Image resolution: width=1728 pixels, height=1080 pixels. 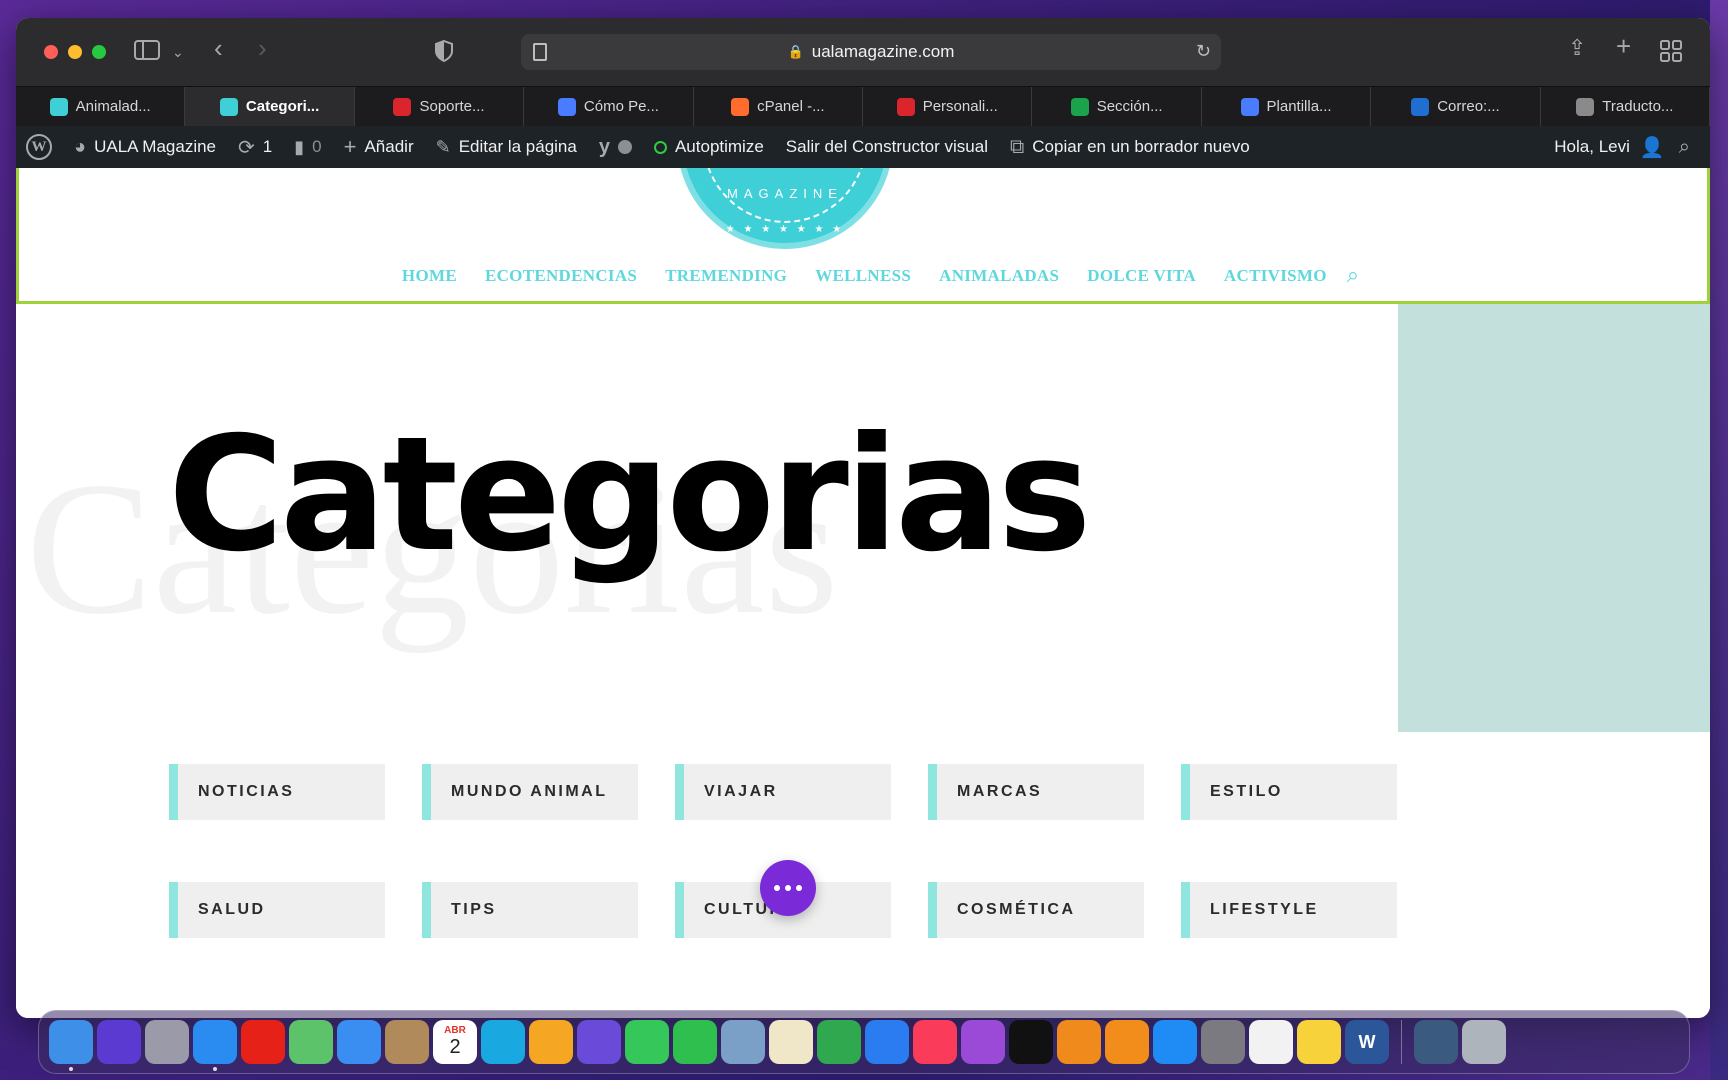 I want to click on nav-item-dolce-vita: DOLCE VITA, so click(x=1141, y=276).